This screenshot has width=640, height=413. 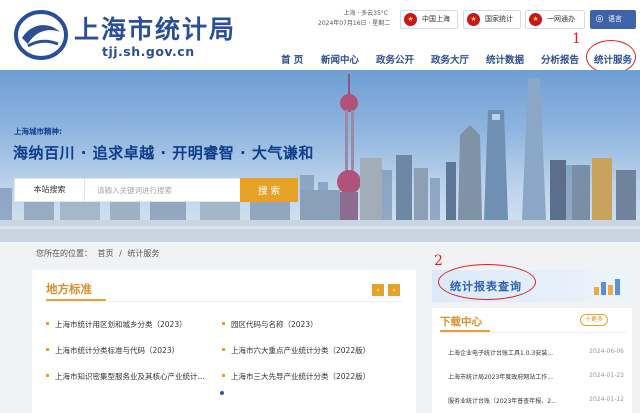 What do you see at coordinates (470, 172) in the screenshot?
I see `jin-mao-tower` at bounding box center [470, 172].